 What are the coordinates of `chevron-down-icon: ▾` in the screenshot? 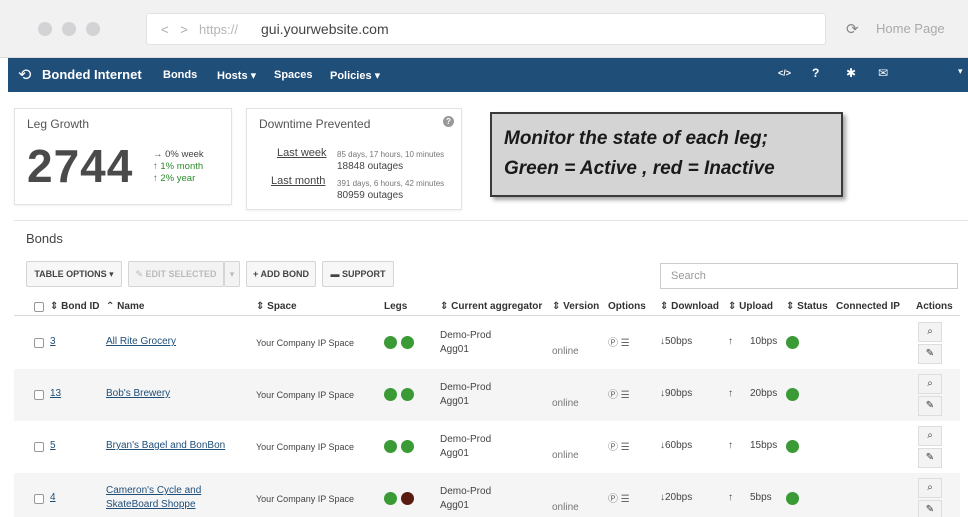 It's located at (960, 71).